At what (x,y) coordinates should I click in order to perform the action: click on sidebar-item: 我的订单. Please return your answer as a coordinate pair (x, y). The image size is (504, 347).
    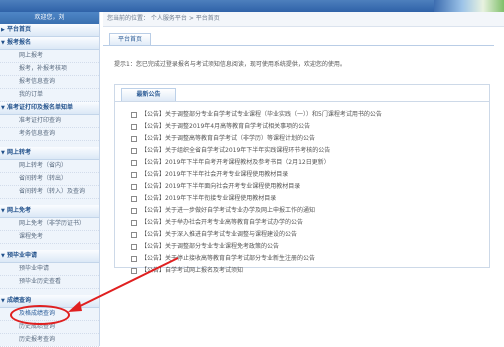
    Looking at the image, I should click on (49, 95).